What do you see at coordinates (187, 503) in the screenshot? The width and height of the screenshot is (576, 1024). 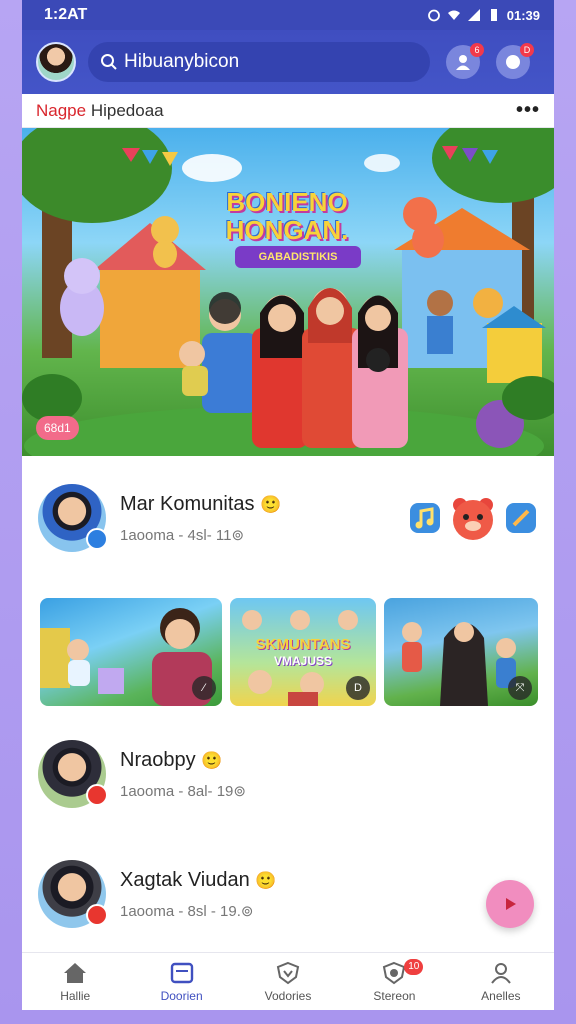 I see `feed-name-text: Mar Komunitas` at bounding box center [187, 503].